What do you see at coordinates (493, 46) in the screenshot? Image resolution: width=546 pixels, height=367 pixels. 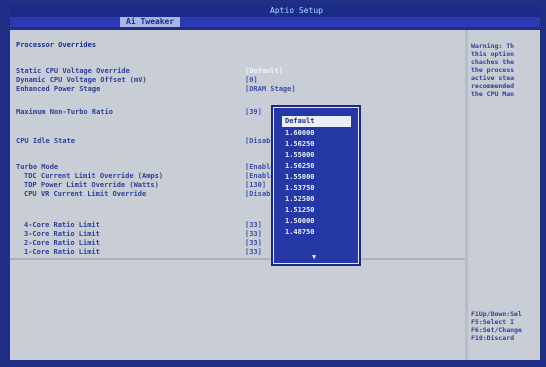 I see `help-text-line: Warning: Th` at bounding box center [493, 46].